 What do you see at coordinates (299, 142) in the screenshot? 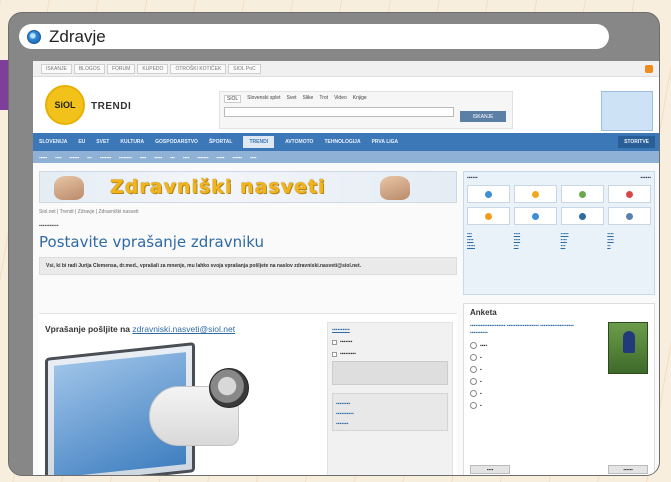
I see `nav-avtomoto: AVTOMOTO` at bounding box center [299, 142].